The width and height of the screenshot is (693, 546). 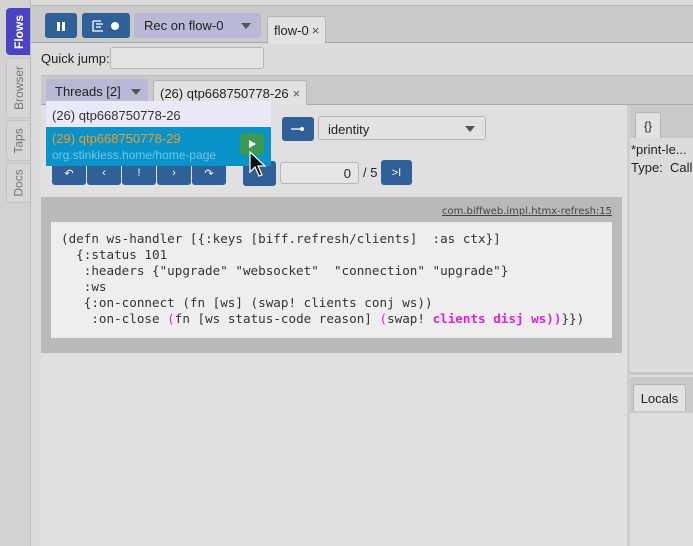 I want to click on arrow-right-icon, so click(x=297, y=129).